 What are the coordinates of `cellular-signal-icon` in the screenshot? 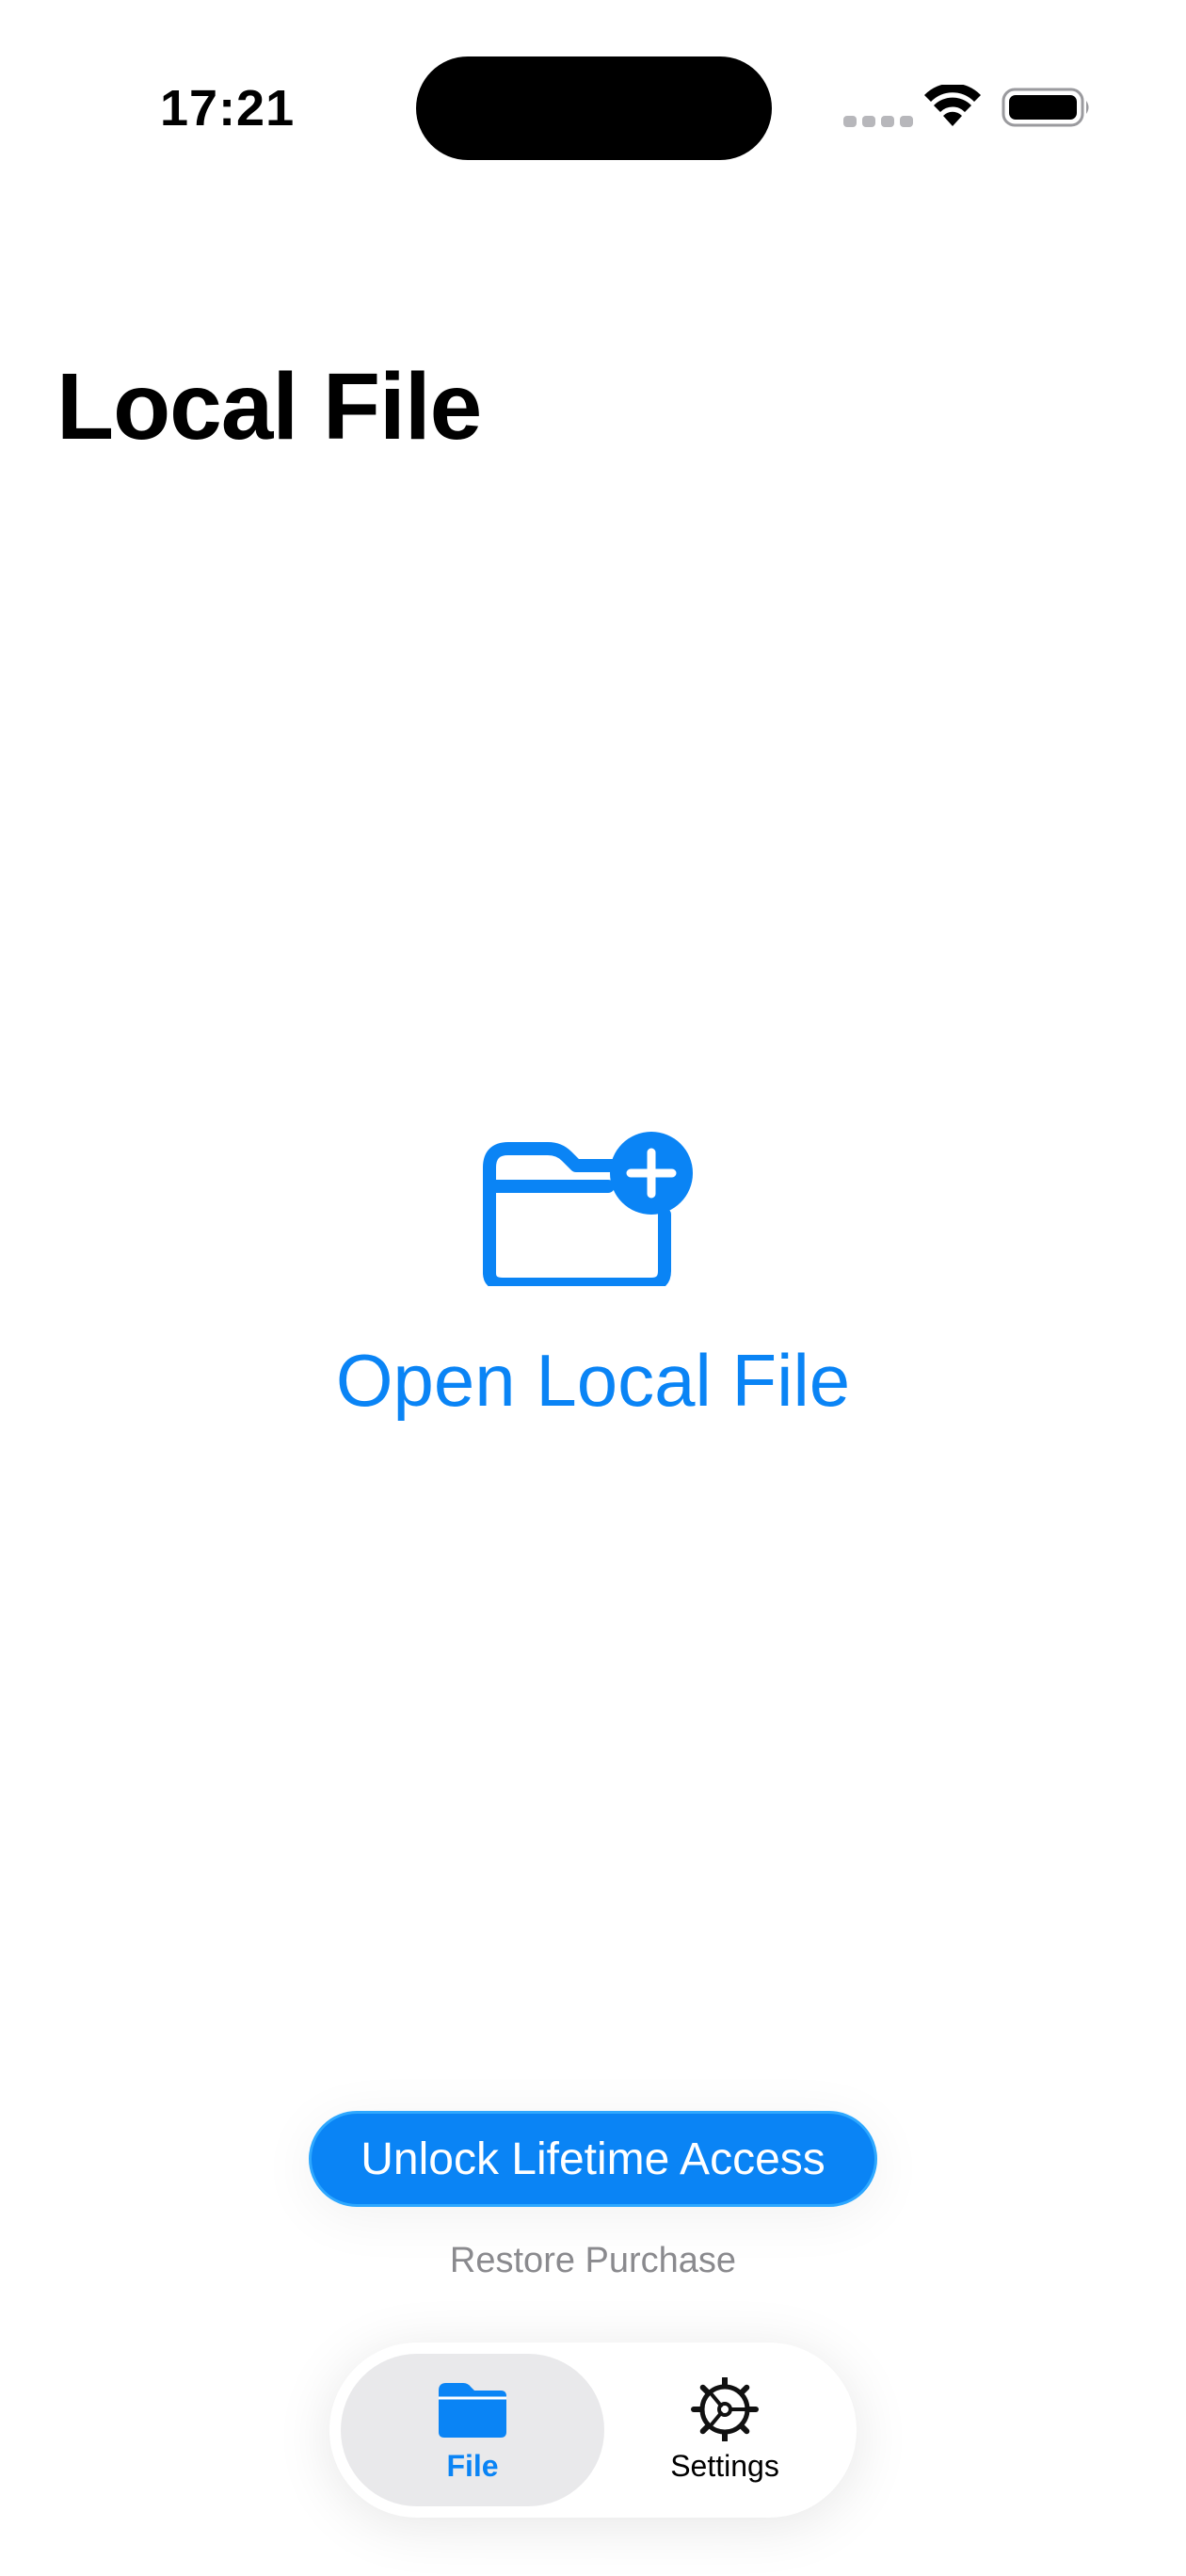 It's located at (878, 121).